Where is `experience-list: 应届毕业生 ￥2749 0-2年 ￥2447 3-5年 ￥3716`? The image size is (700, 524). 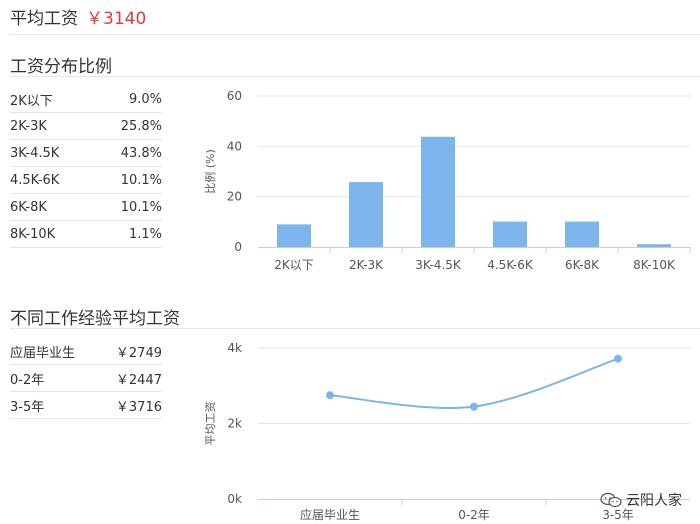
experience-list: 应届毕业生 ￥2749 0-2年 ￥2447 3-5年 ￥3716 is located at coordinates (86, 378).